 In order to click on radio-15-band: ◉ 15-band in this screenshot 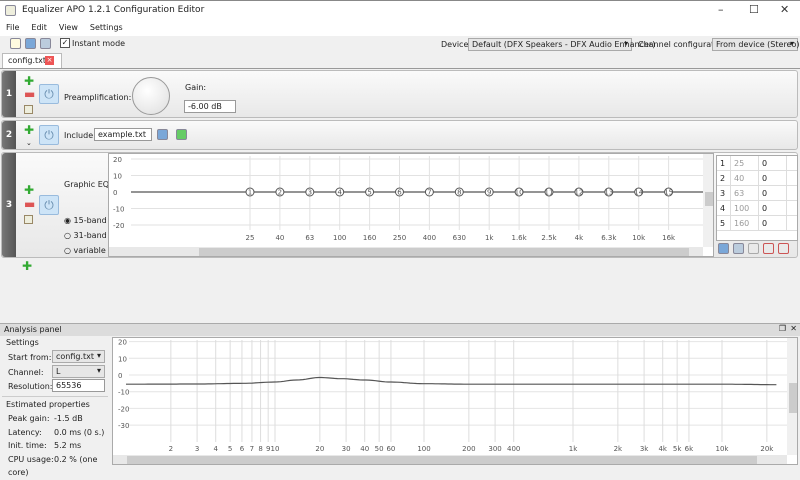, I will do `click(85, 220)`.